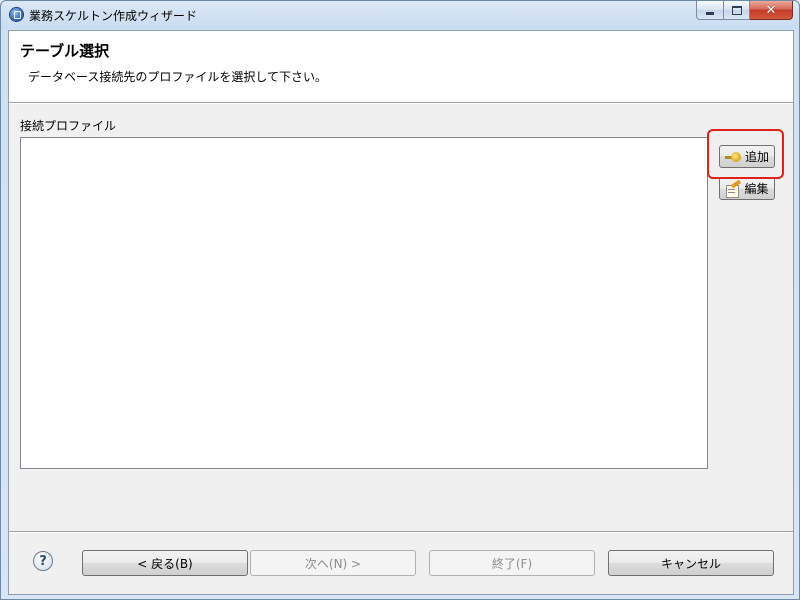 The width and height of the screenshot is (800, 600). I want to click on page-description: データベース接続先のプロファイルを選択して下さい。, so click(178, 77).